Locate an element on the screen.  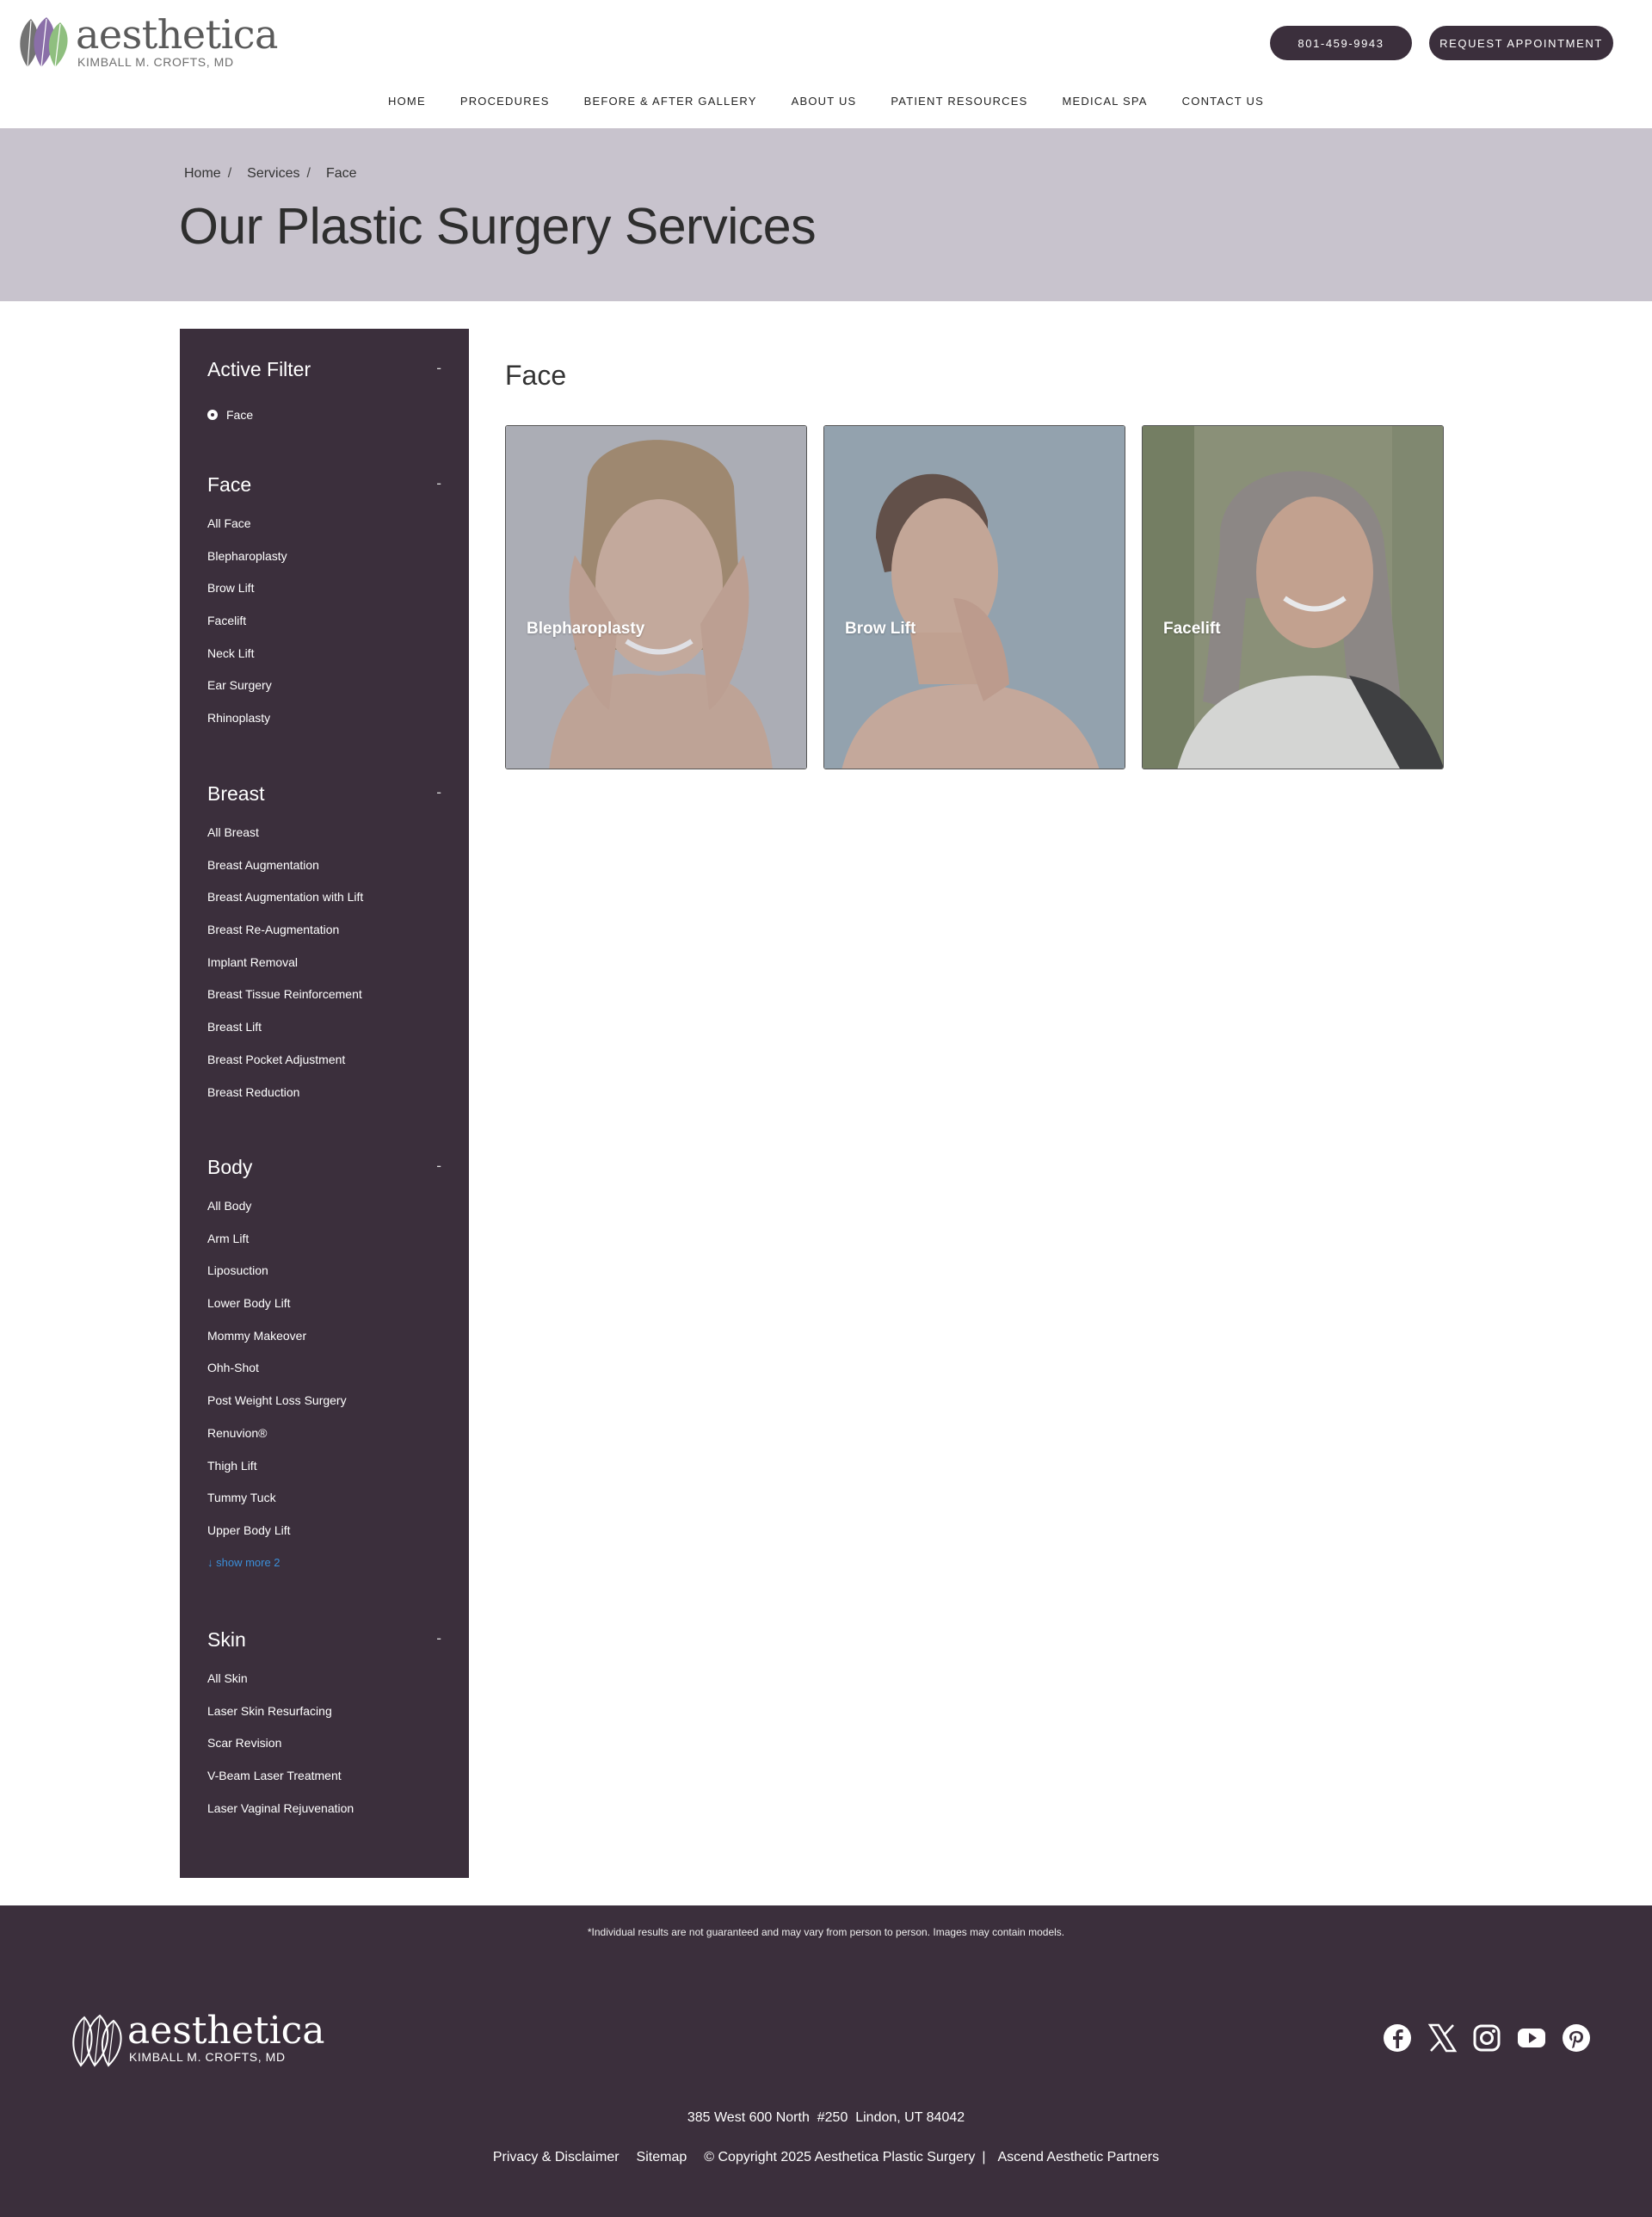
filter-item: Breast Pocket Adjustment is located at coordinates (324, 1069).